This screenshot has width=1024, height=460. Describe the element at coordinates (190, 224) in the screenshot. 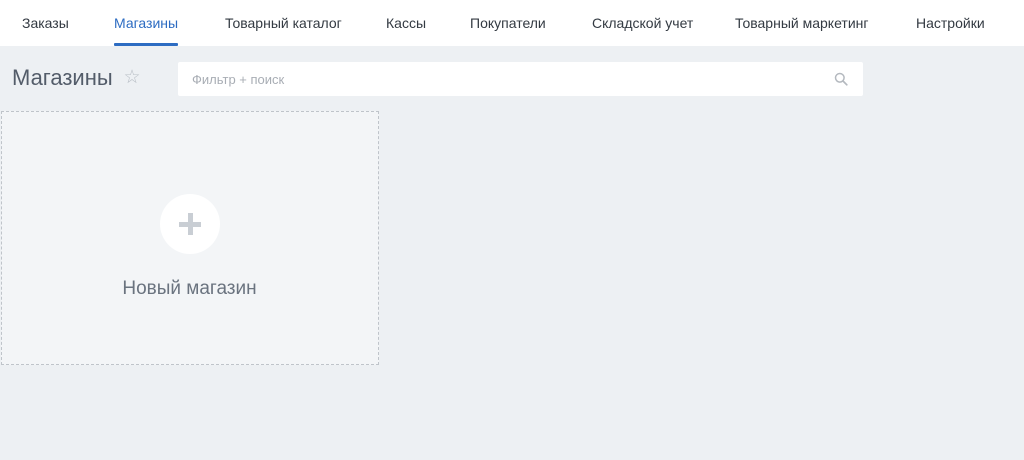

I see `plus-icon` at that location.